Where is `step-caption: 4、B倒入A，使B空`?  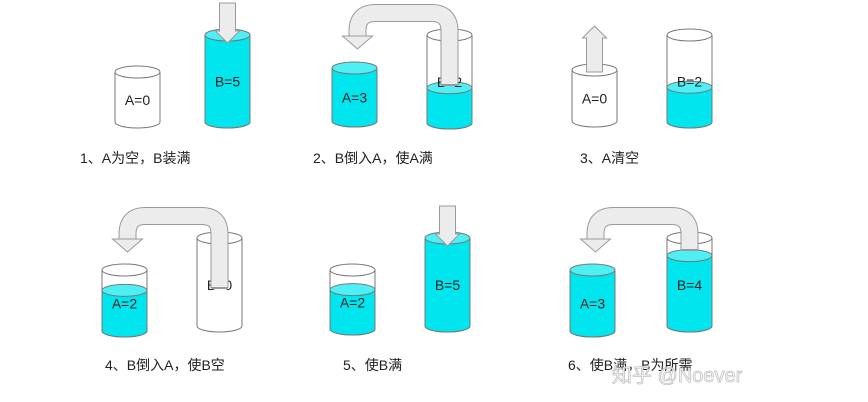
step-caption: 4、B倒入A，使B空 is located at coordinates (165, 365).